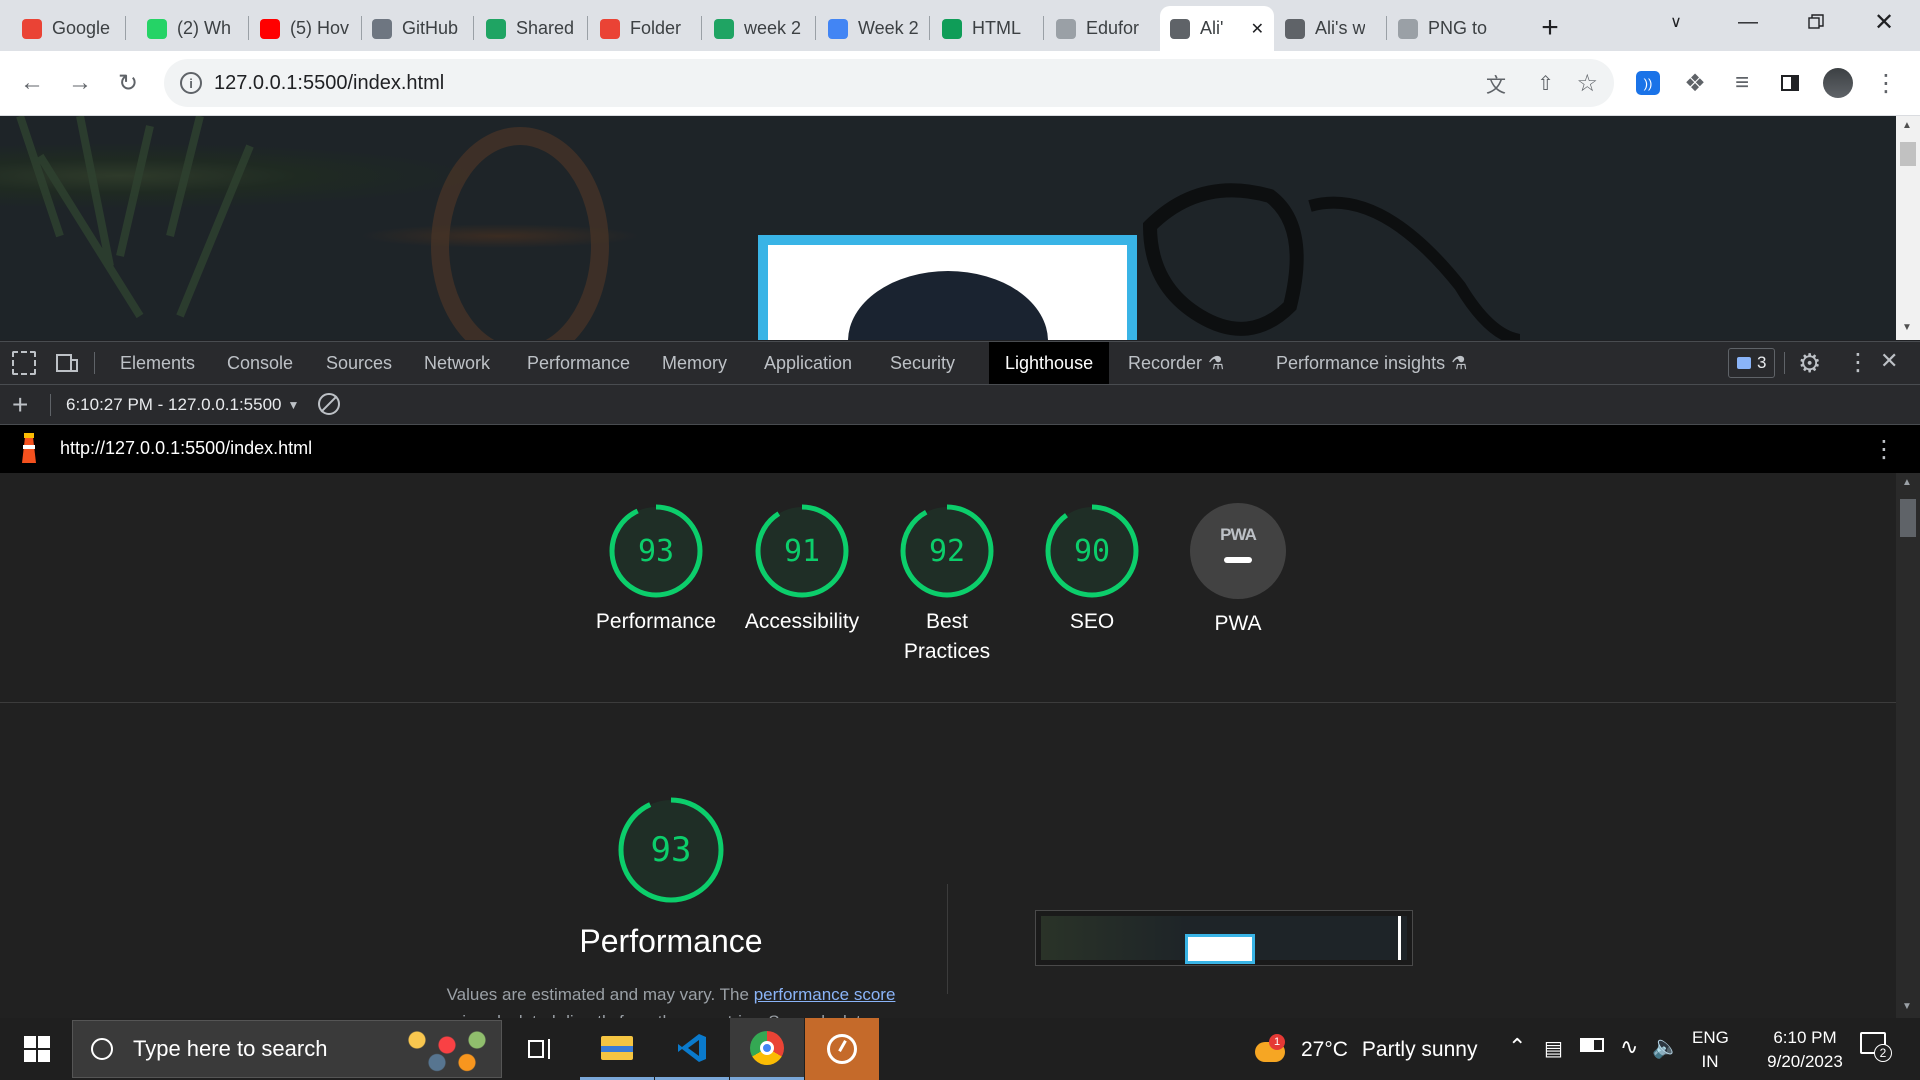  What do you see at coordinates (545, 28) in the screenshot?
I see `tab-title: Shared` at bounding box center [545, 28].